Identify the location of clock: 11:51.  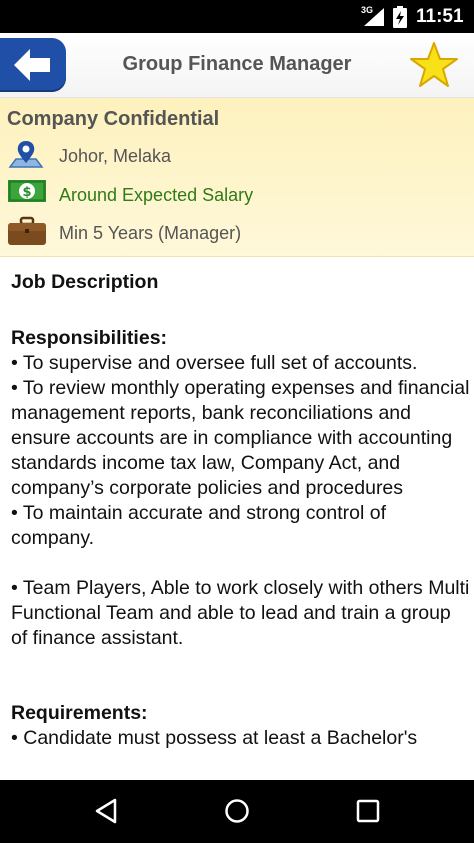
(440, 16).